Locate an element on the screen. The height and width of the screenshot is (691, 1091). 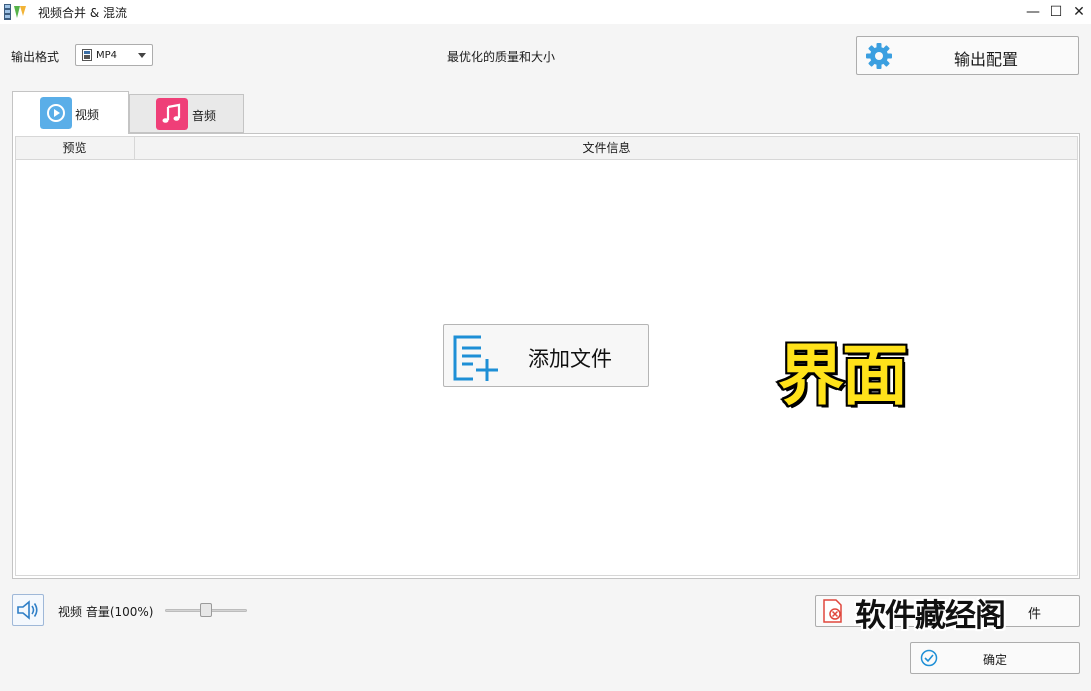
add-file-button: 添加文件 is located at coordinates (546, 355).